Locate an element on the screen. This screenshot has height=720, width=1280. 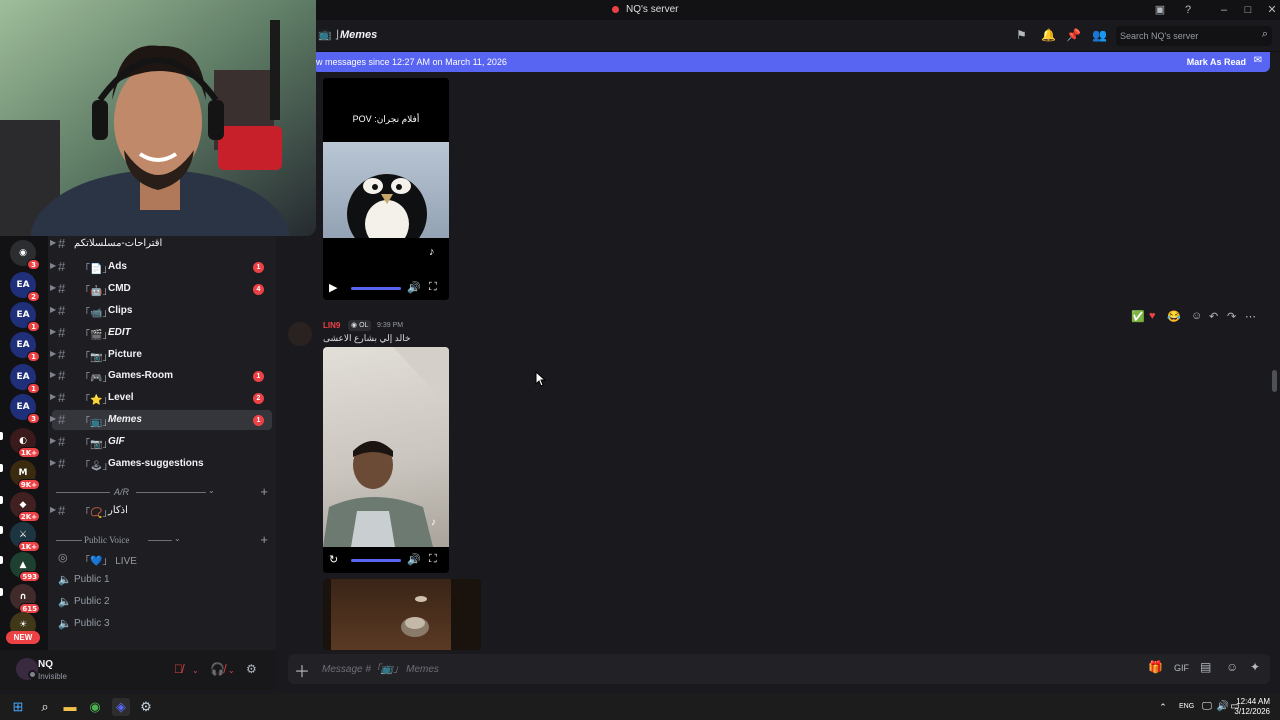
video-controls-area: ↻ 🔊 ⛶ is located at coordinates (386, 560).